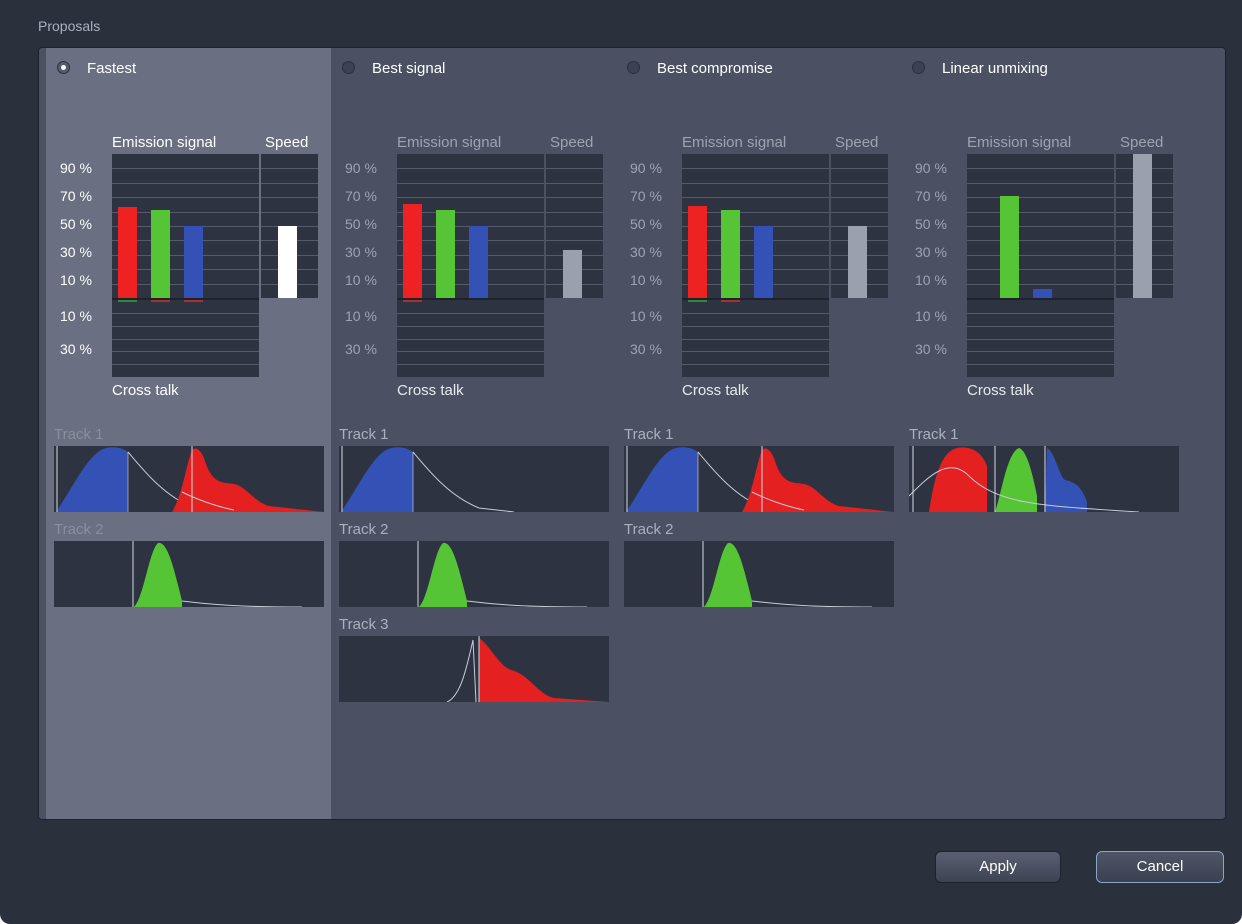 The image size is (1242, 924). I want to click on option-label: Fastest, so click(111, 68).